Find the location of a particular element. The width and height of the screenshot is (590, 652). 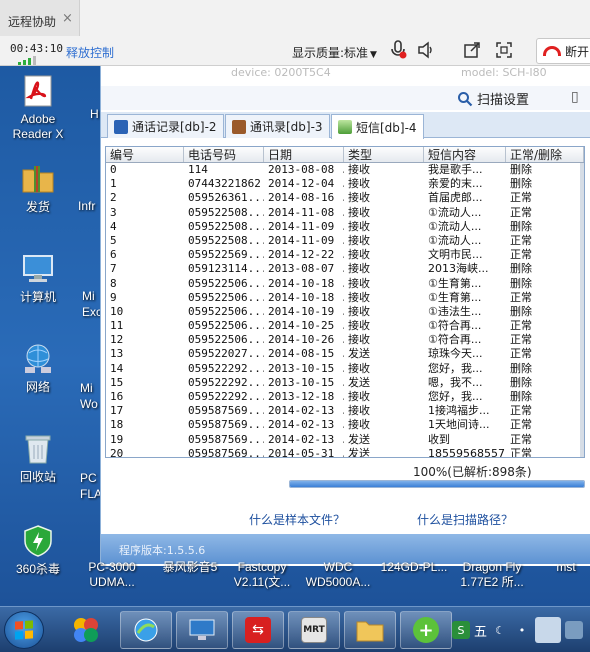

tab-label: 通讯录[db]-3 is located at coordinates (286, 127).